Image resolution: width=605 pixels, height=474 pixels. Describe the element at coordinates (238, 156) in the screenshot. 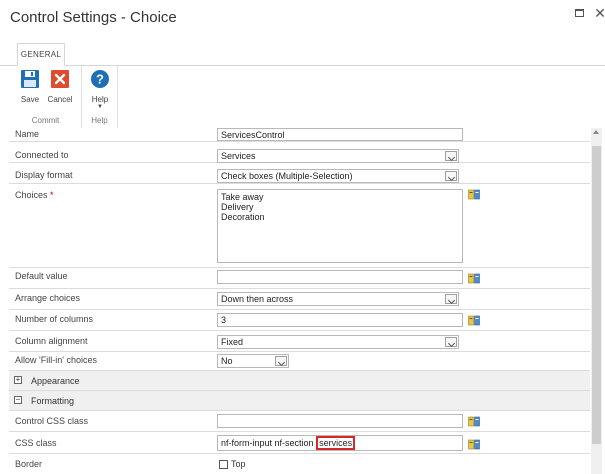

I see `connected-to-value: Services` at that location.